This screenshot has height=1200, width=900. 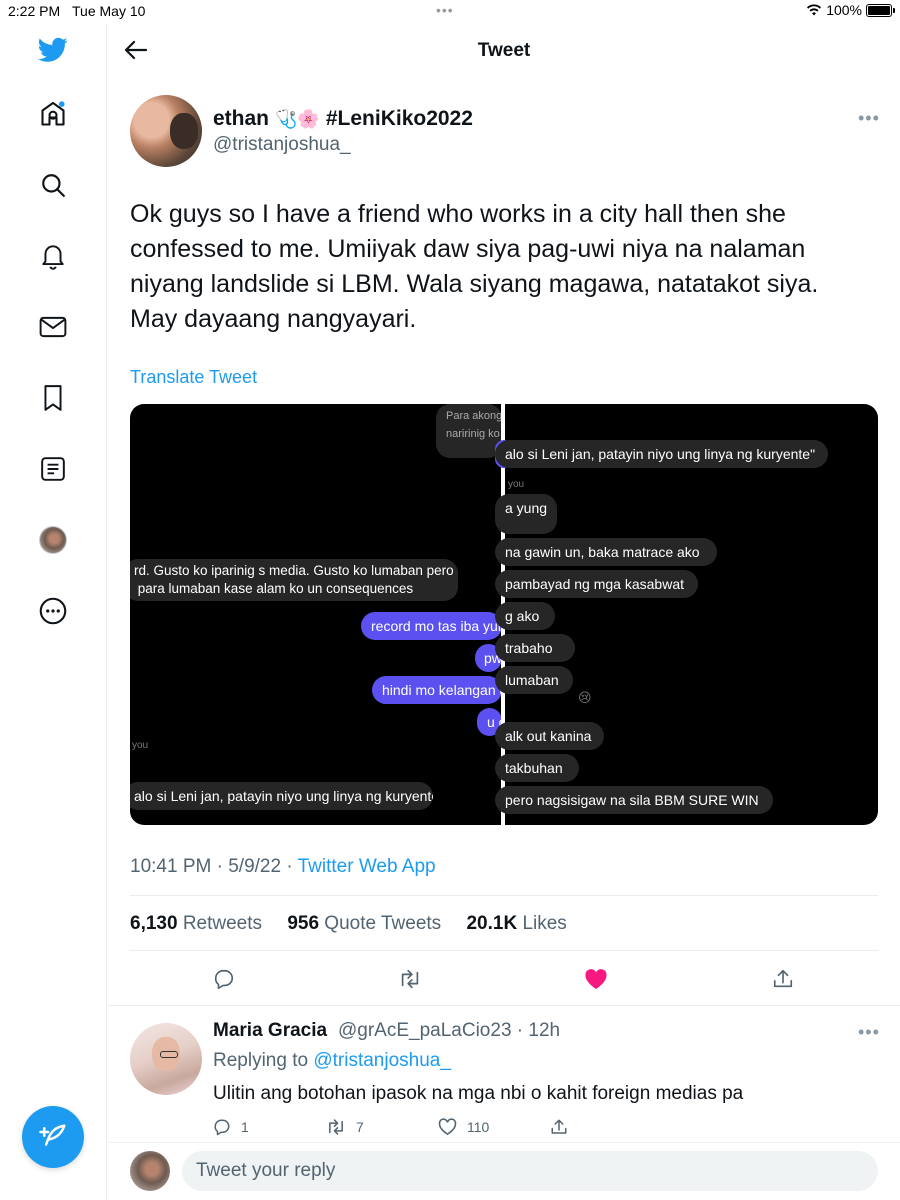 I want to click on heart-outline-icon, so click(x=447, y=1127).